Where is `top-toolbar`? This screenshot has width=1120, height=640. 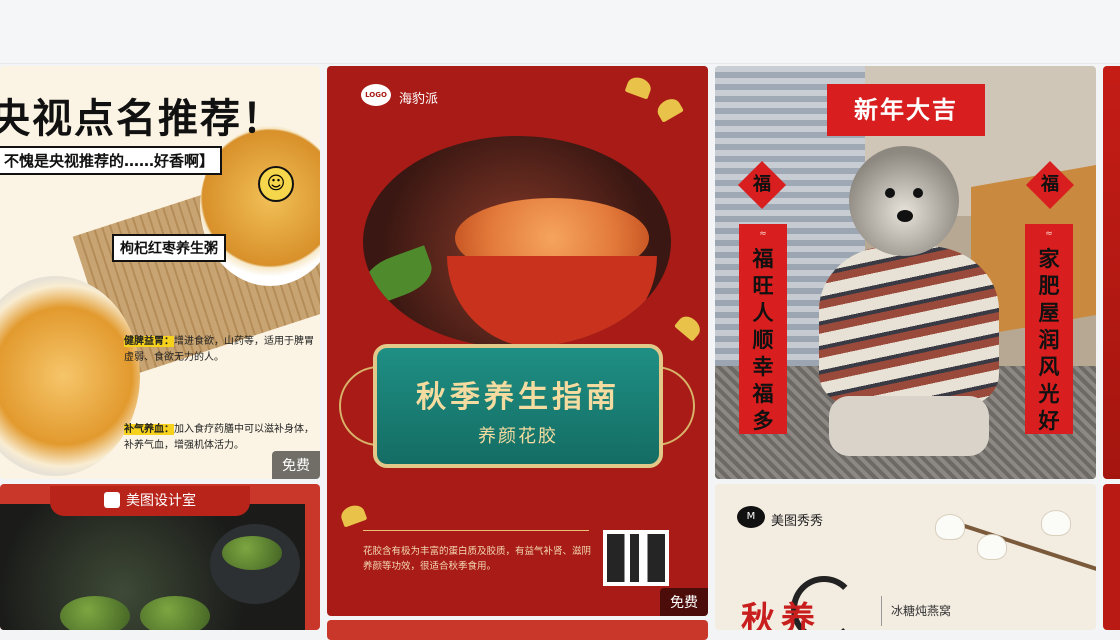 top-toolbar is located at coordinates (560, 32).